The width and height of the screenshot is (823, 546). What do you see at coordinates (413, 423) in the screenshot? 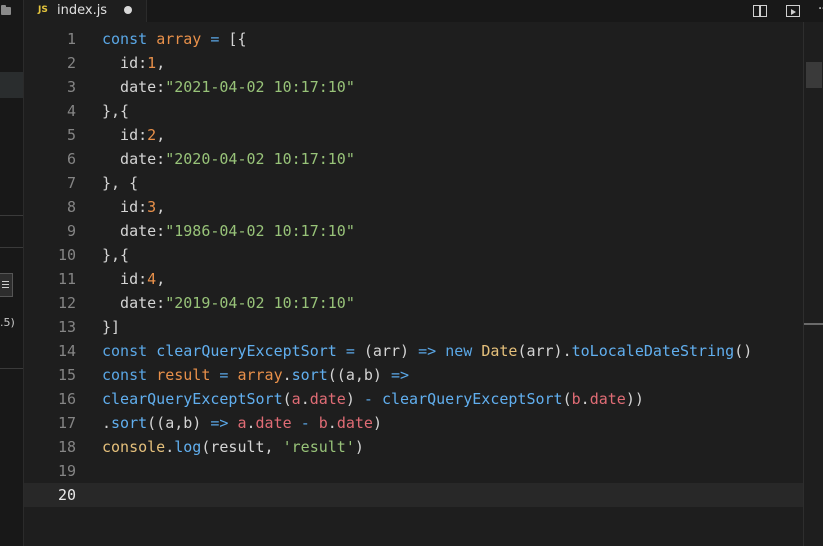
I see `code-line: 17 .sort((a,b) => a.date - b.date)` at bounding box center [413, 423].